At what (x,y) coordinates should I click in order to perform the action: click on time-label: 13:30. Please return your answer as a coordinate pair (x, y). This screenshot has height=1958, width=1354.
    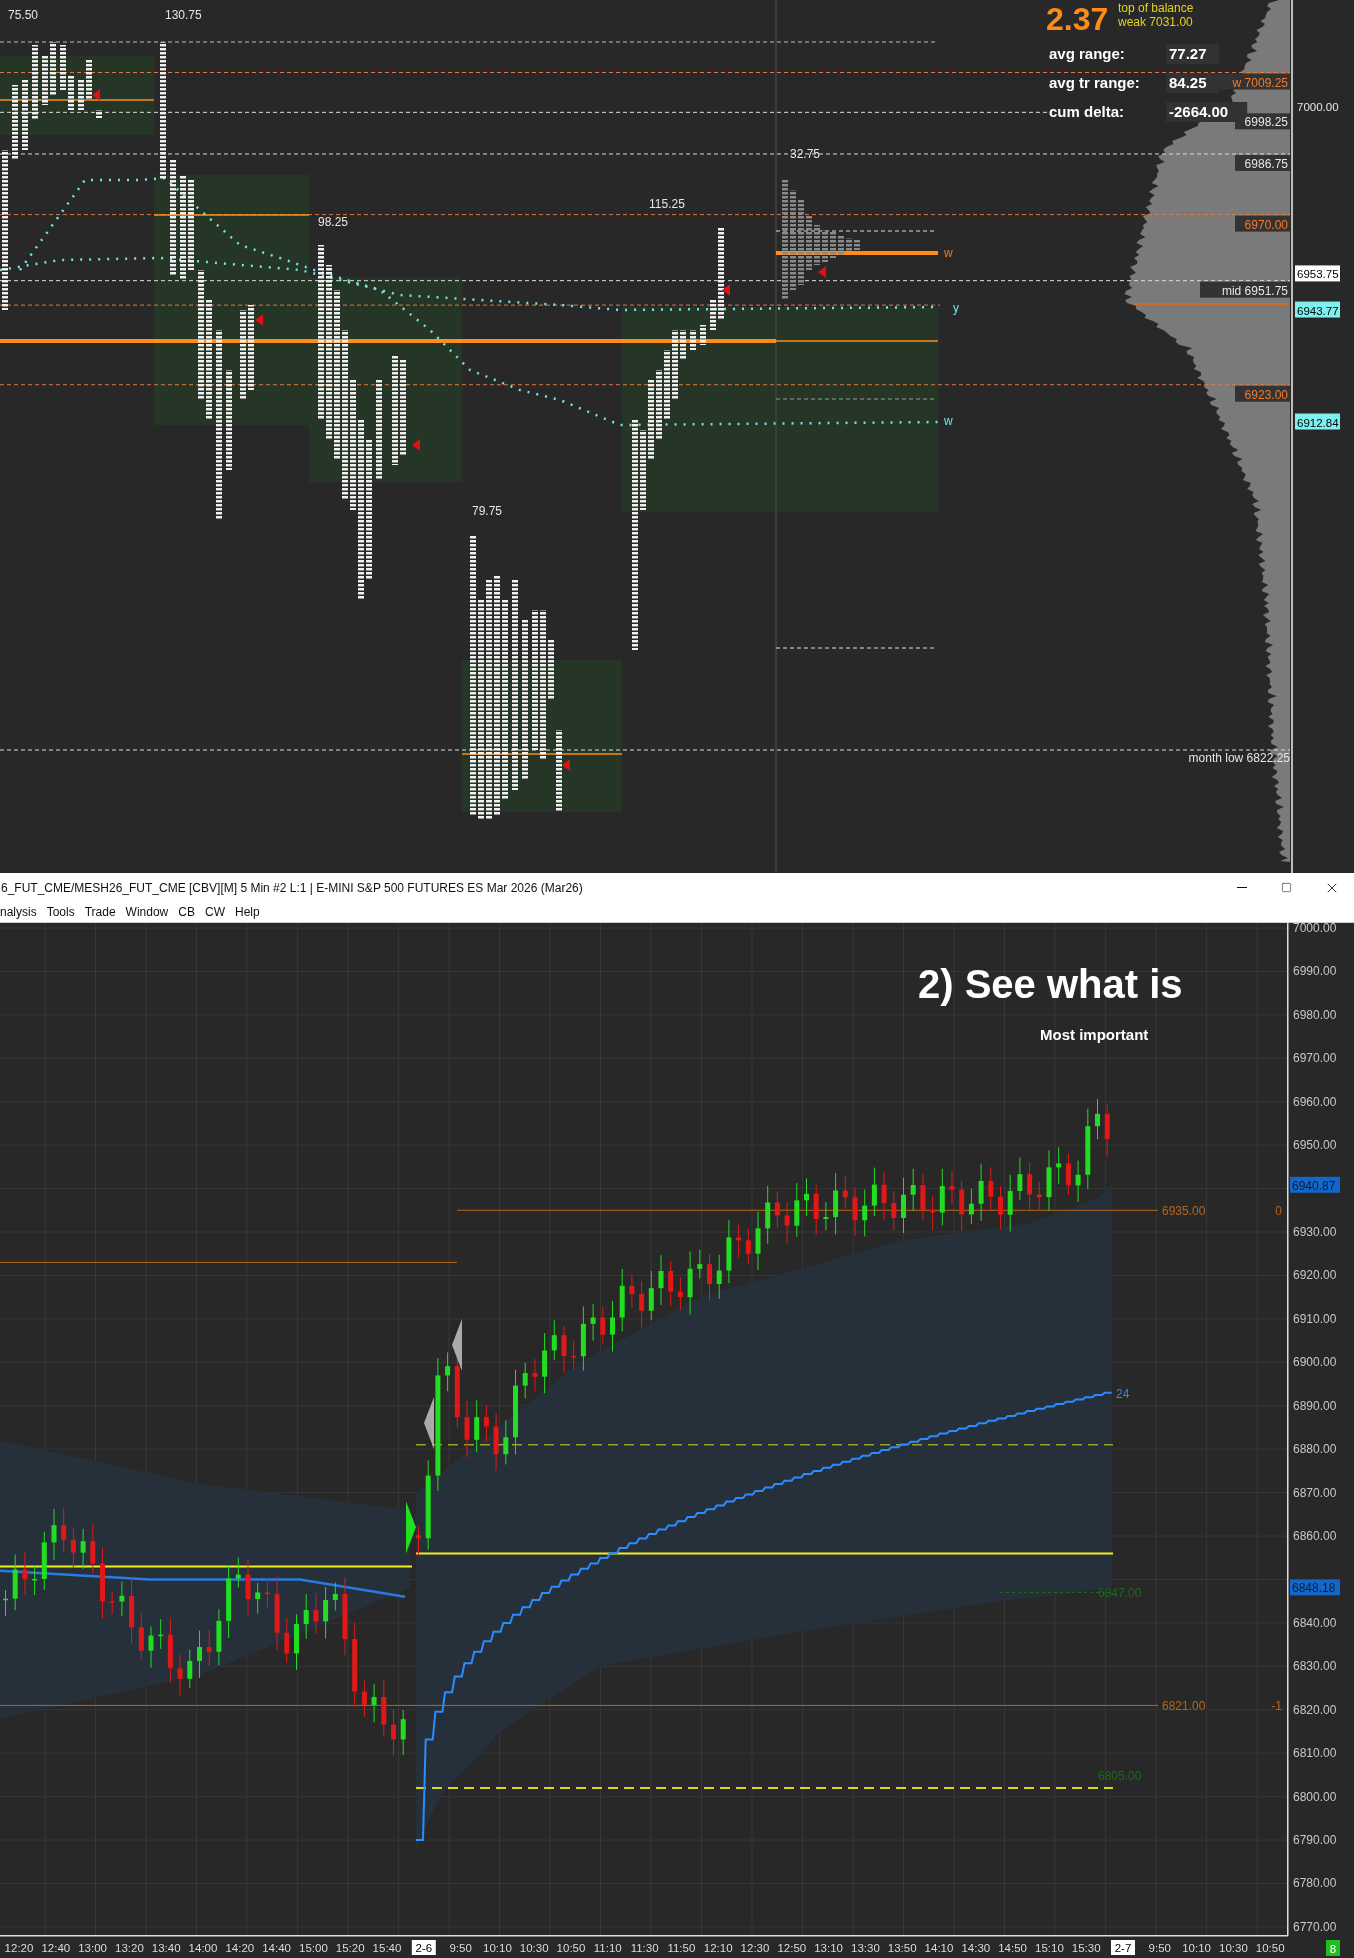
    Looking at the image, I should click on (865, 1948).